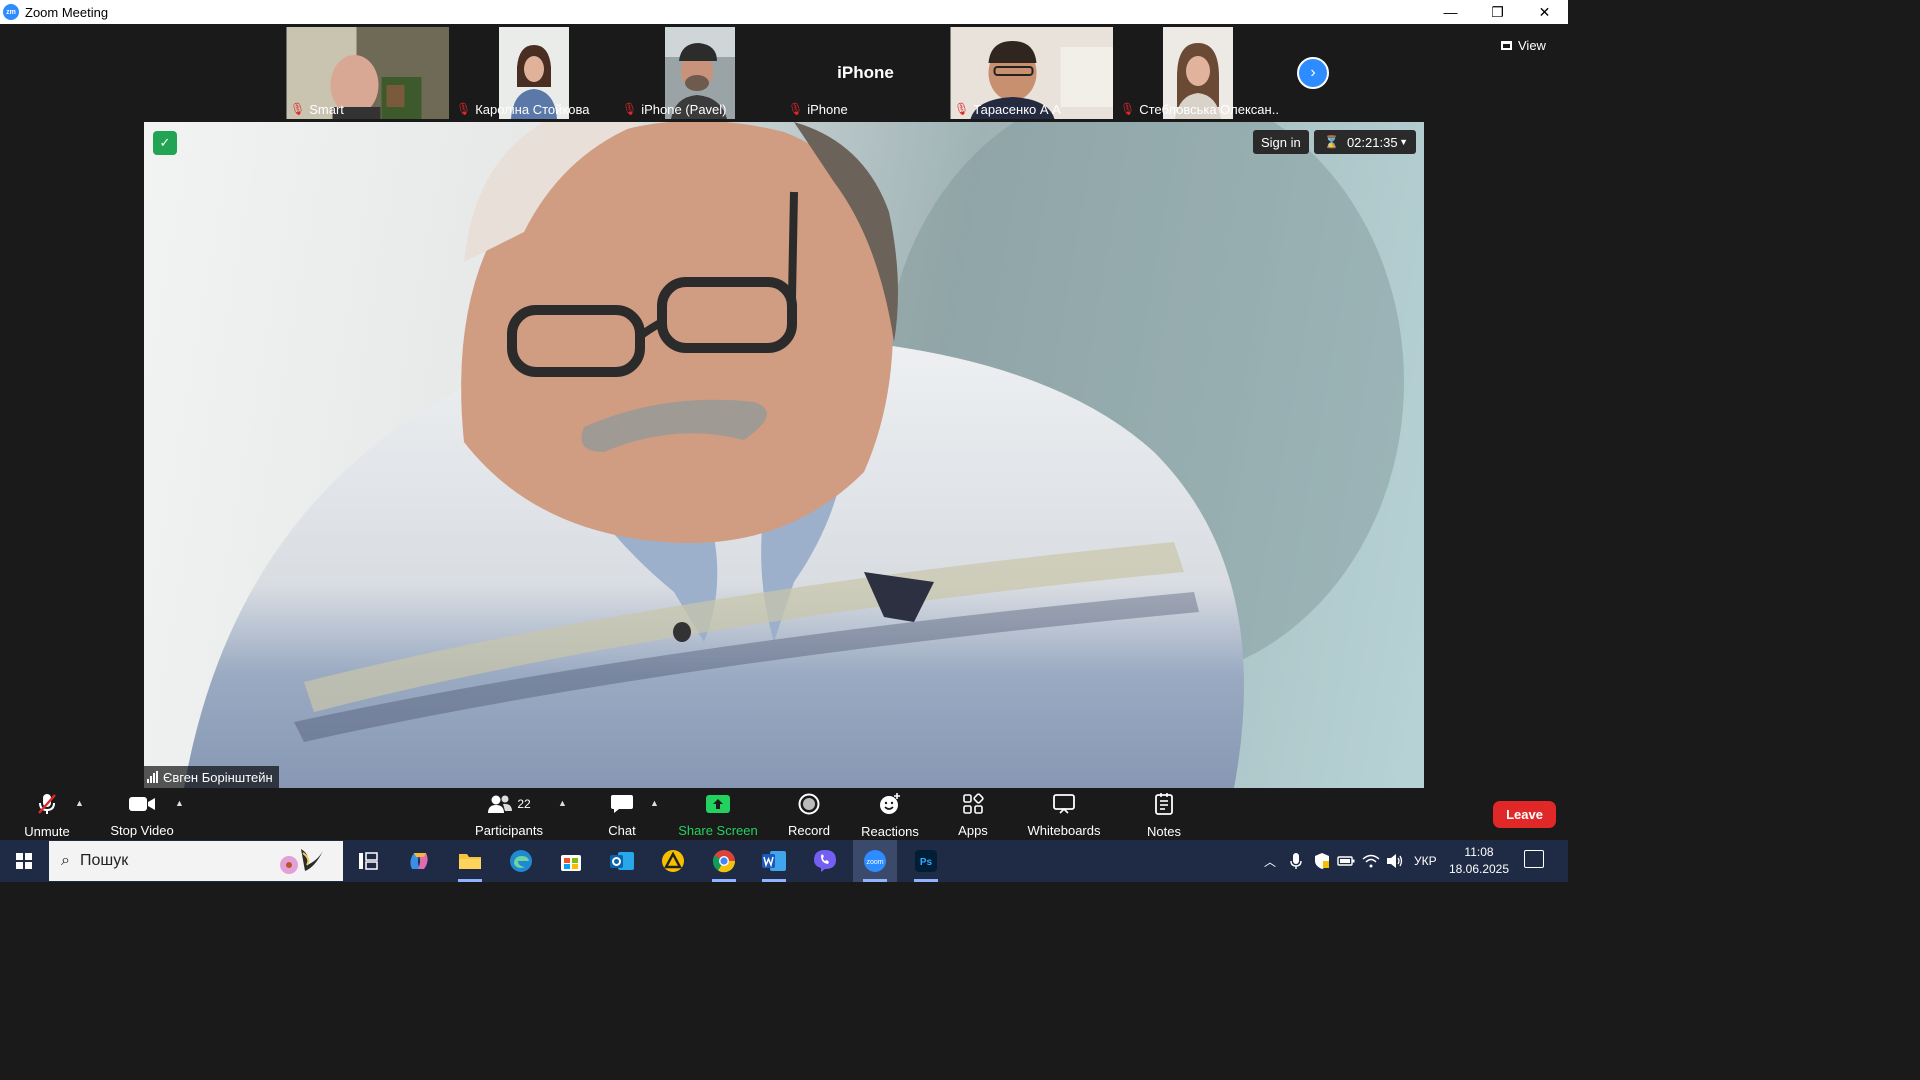  I want to click on input-language-indicator: УКР, so click(1425, 861).